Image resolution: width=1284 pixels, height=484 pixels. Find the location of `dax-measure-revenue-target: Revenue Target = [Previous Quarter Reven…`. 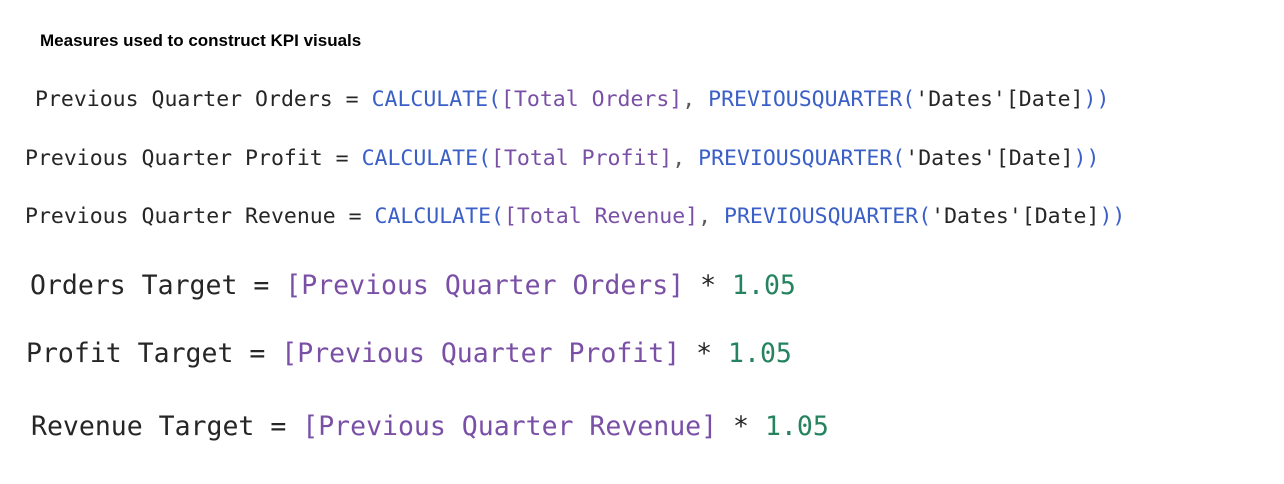

dax-measure-revenue-target: Revenue Target = [Previous Quarter Reven… is located at coordinates (430, 426).